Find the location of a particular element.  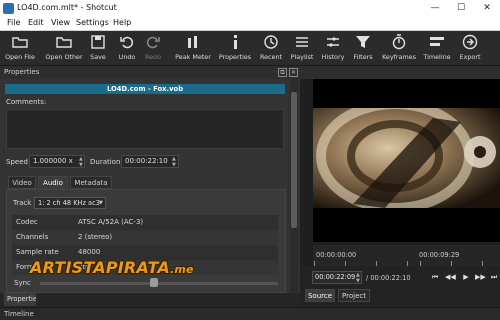

float-panel-icon: ⧉ is located at coordinates (282, 72).